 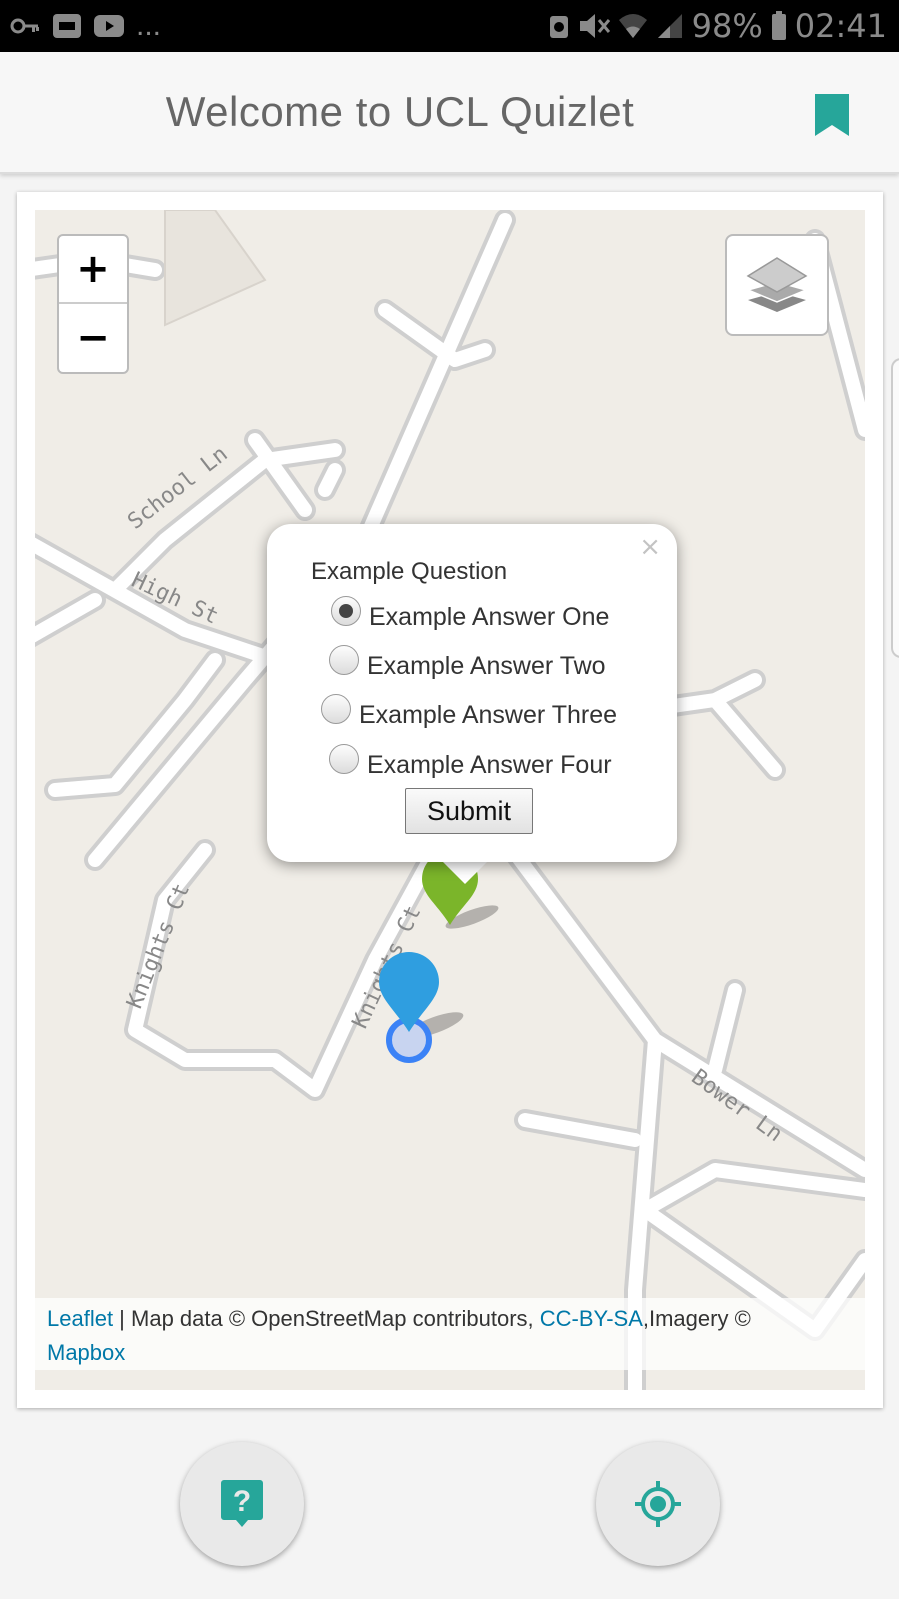 I want to click on layers-button, so click(x=777, y=285).